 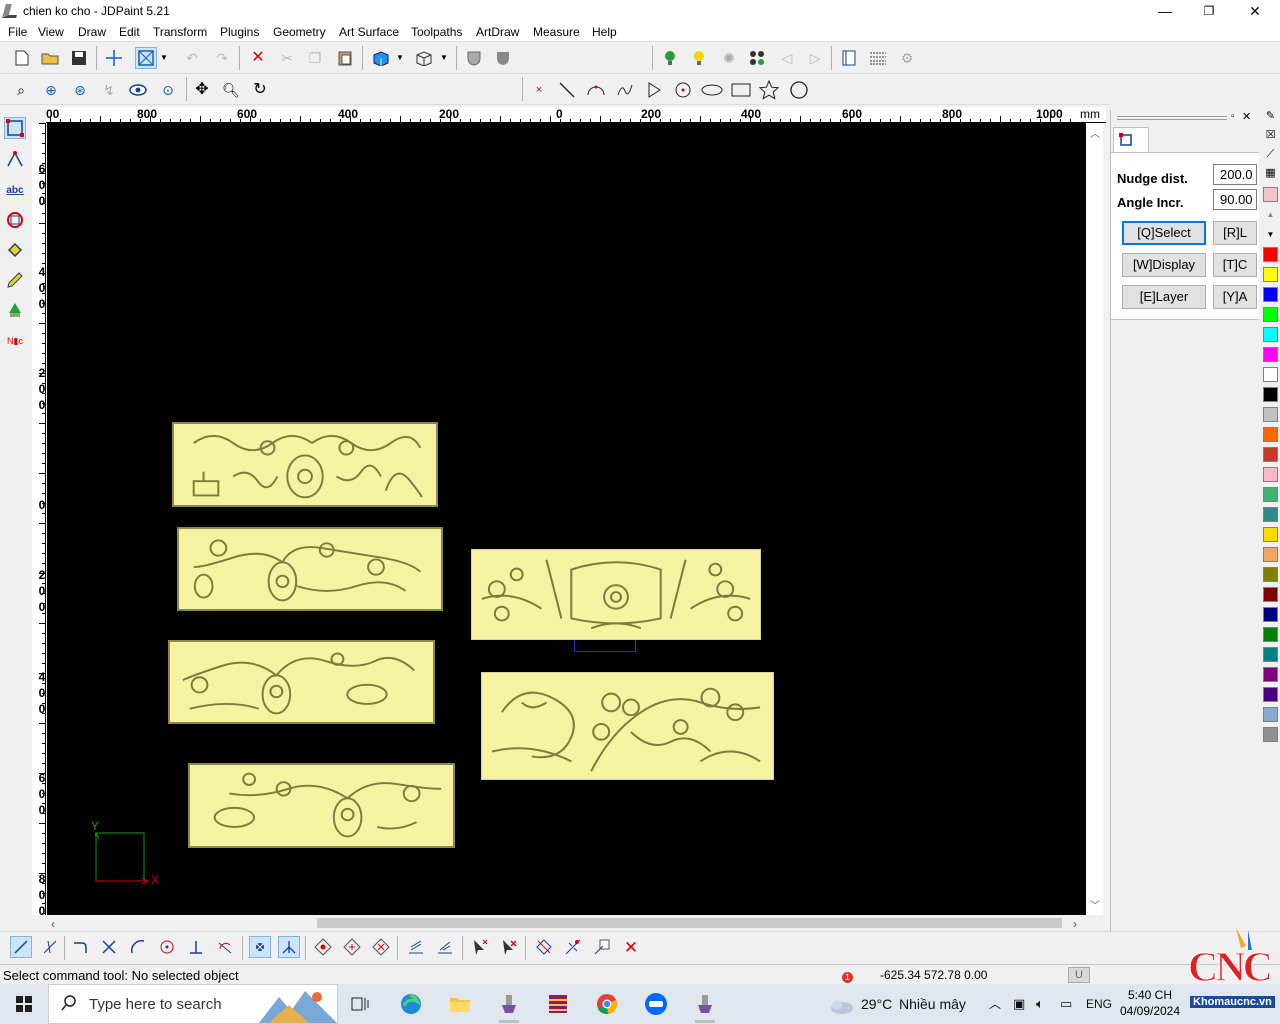 I want to click on snap-corner-icon, so click(x=80, y=947).